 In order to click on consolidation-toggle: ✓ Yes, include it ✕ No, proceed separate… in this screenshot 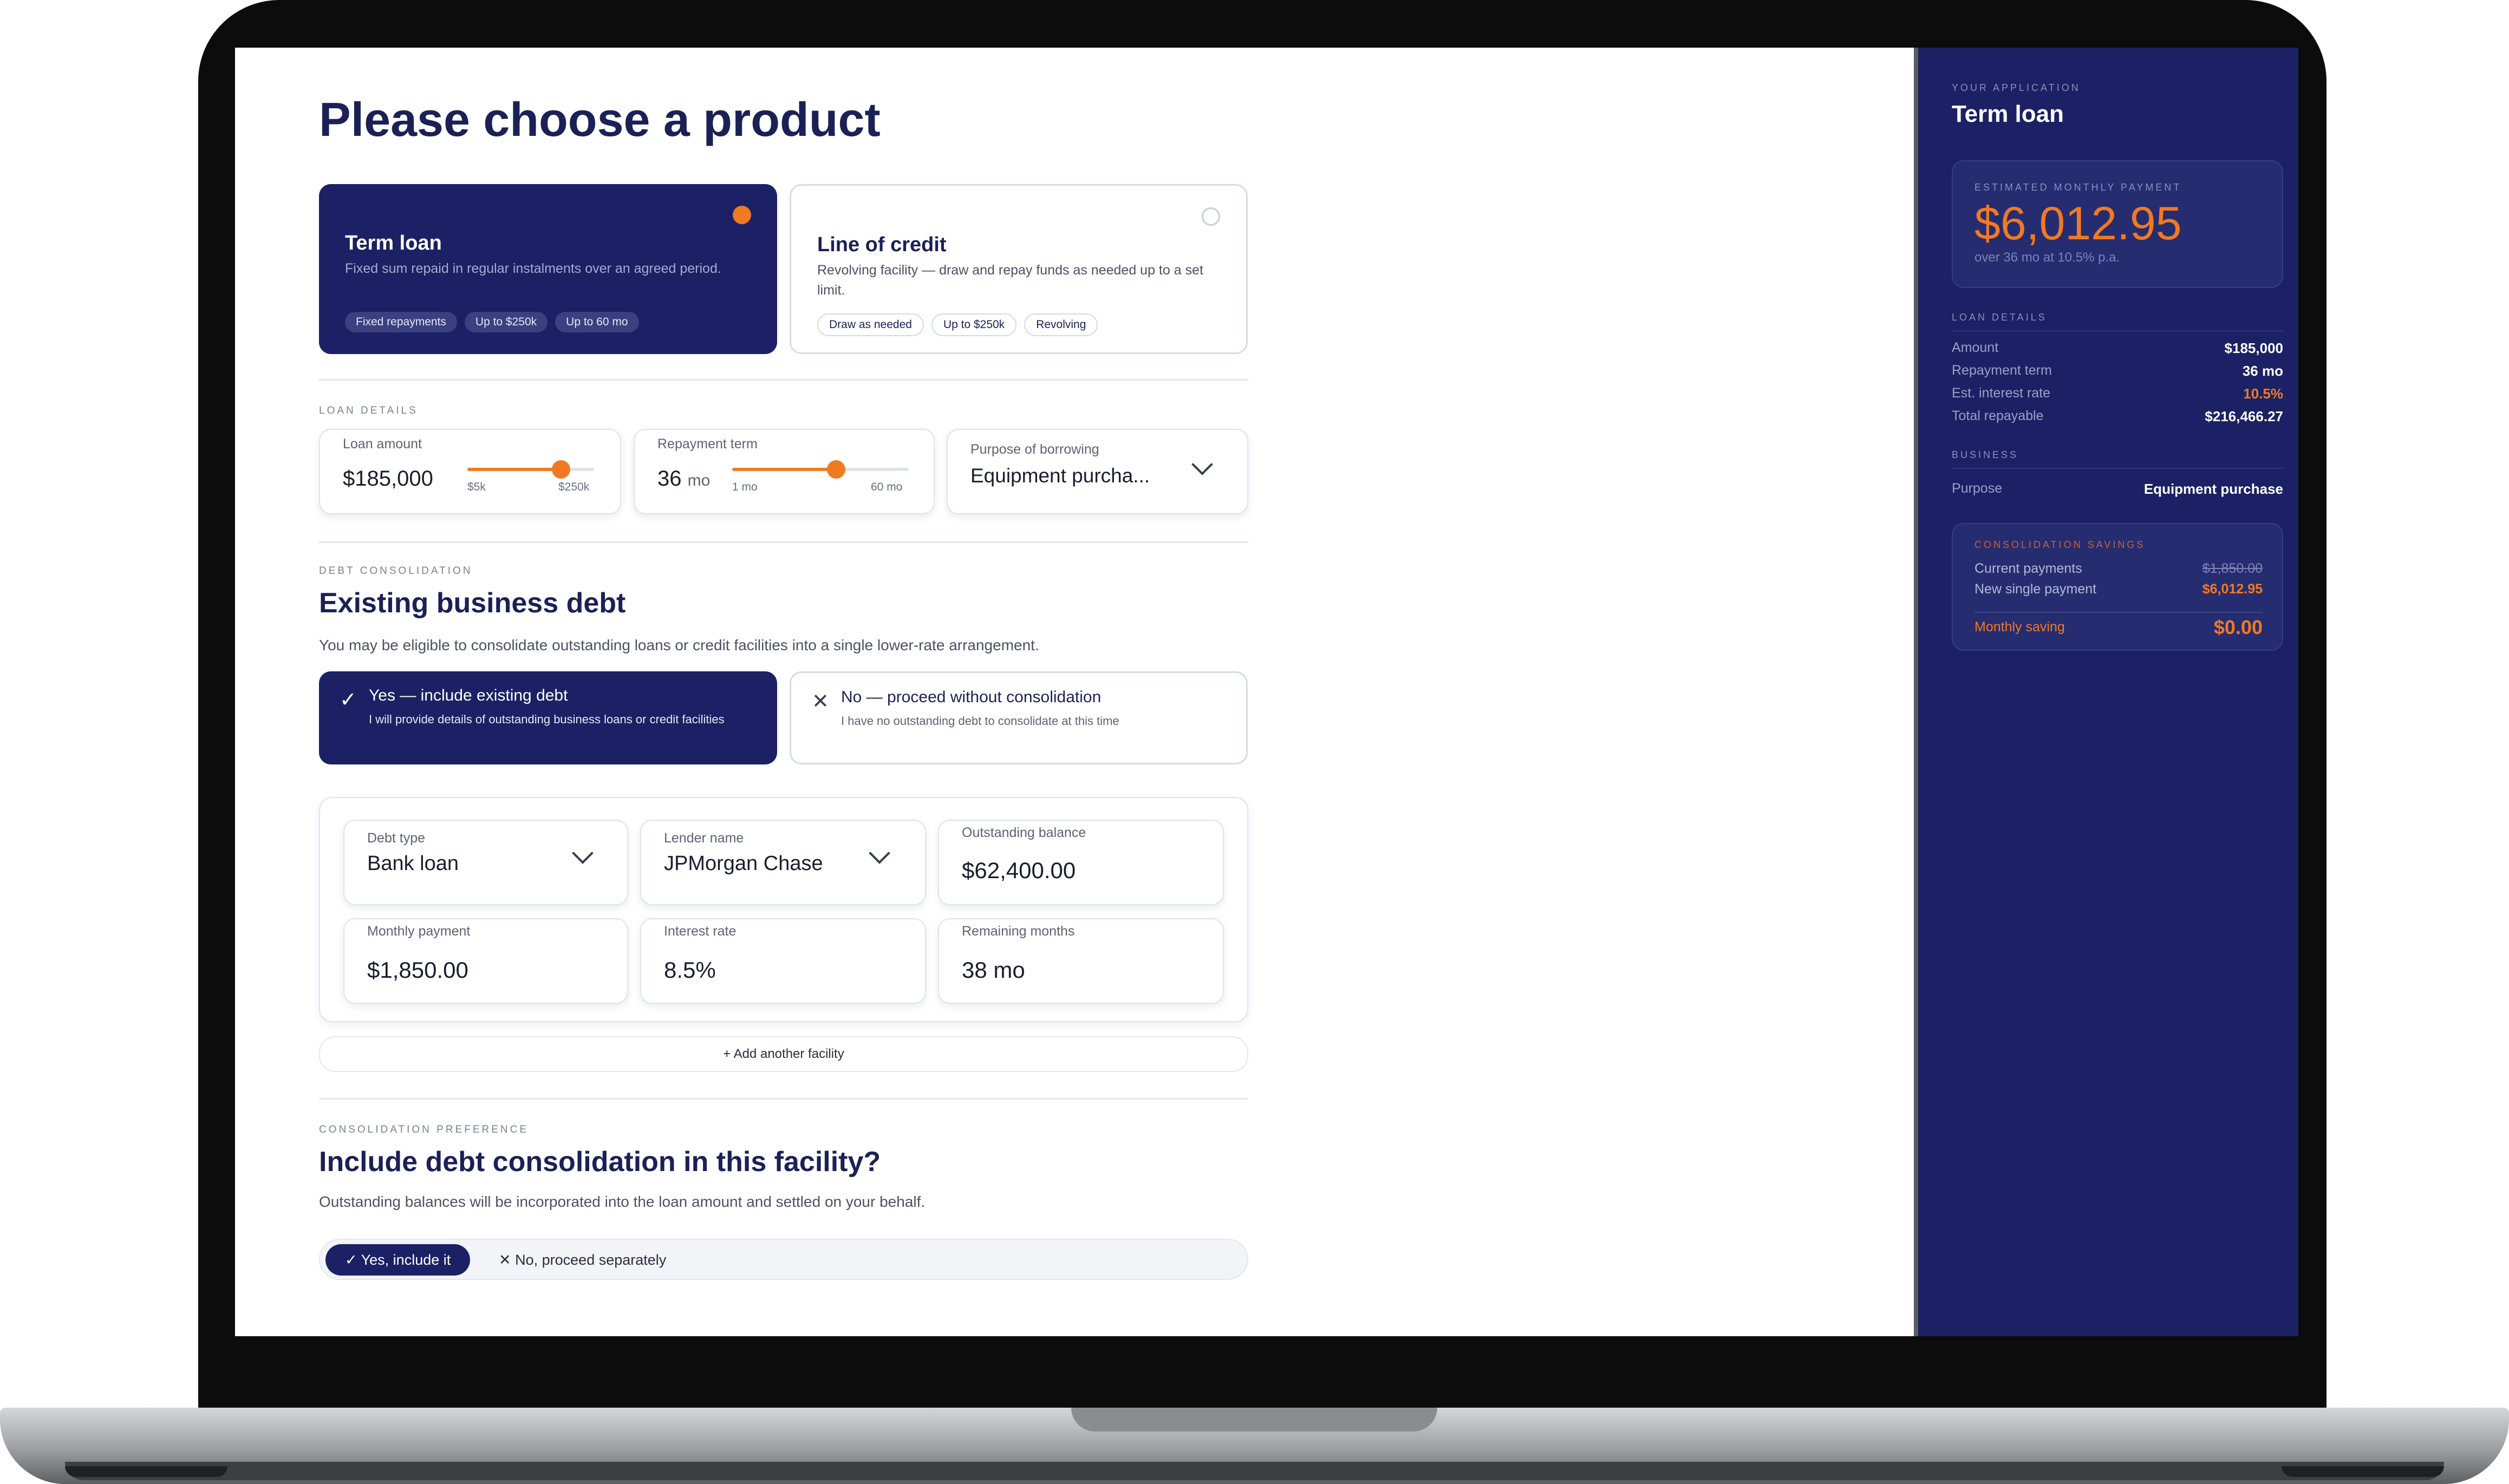, I will do `click(783, 1259)`.